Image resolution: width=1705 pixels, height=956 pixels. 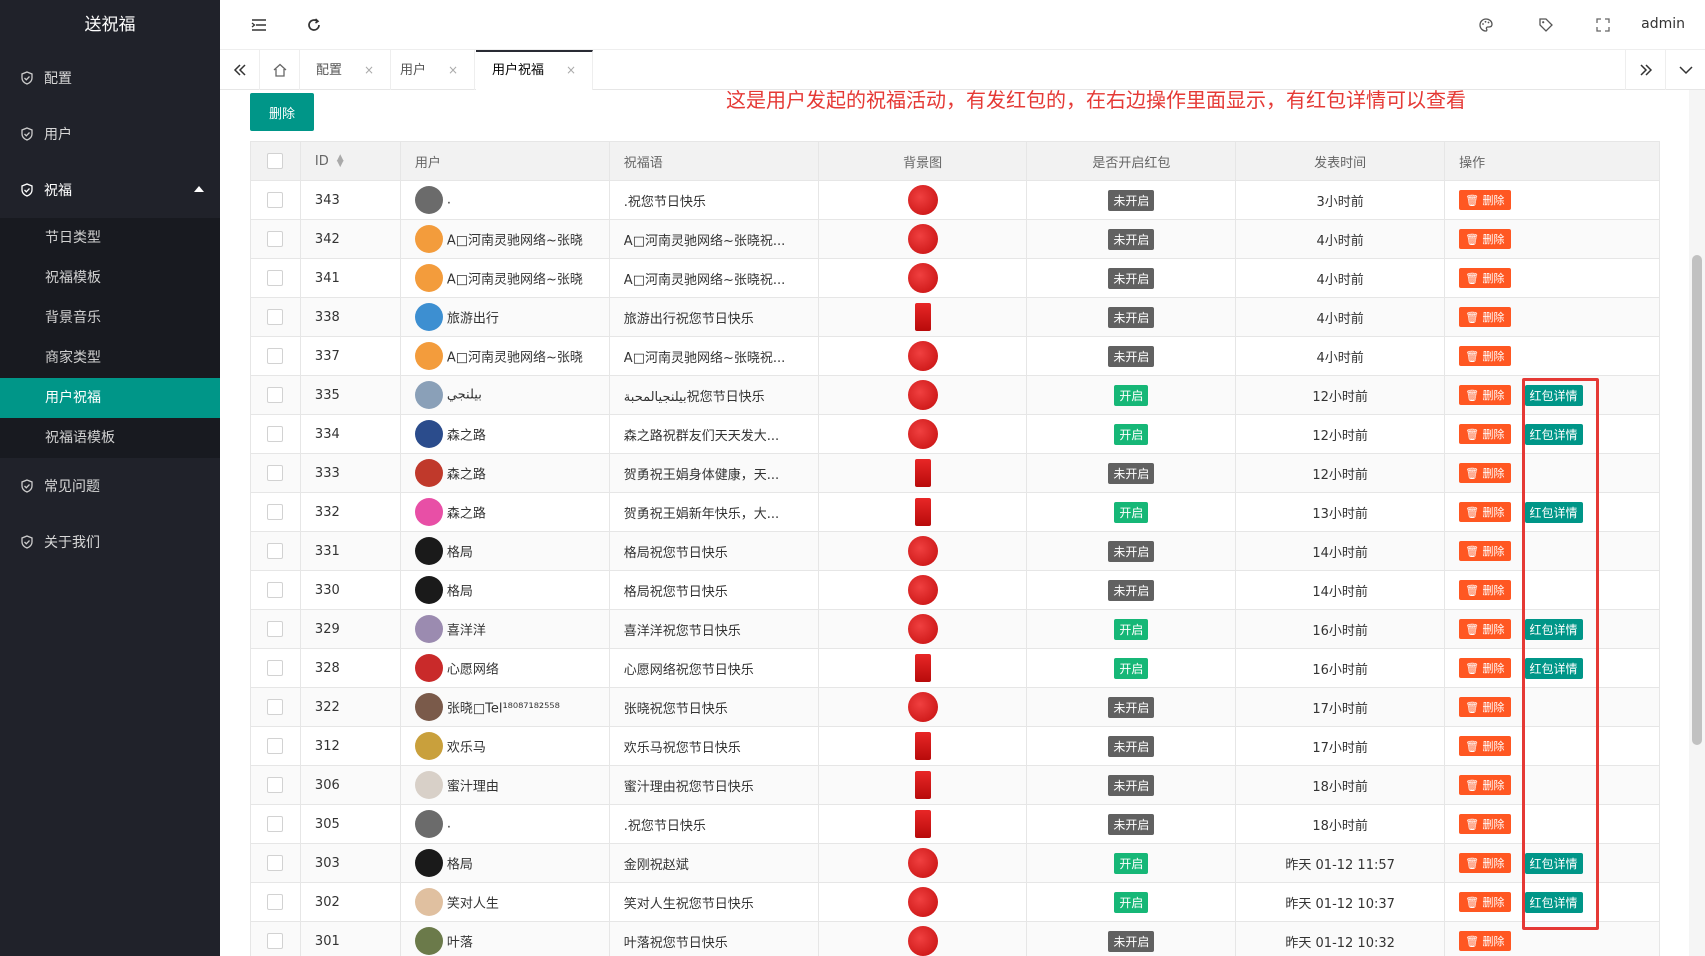 I want to click on tab-user: 用户 ×, so click(x=430, y=70).